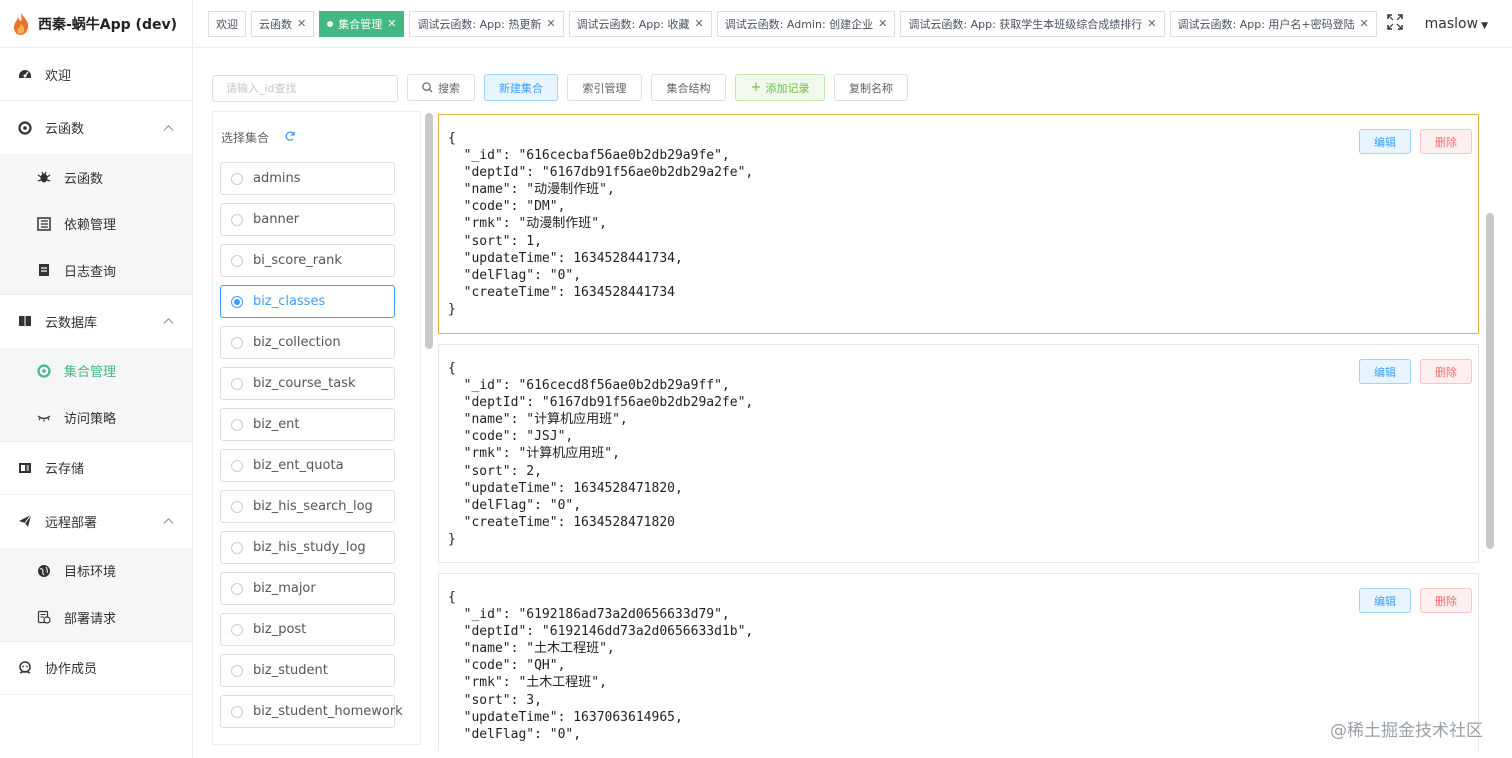 The height and width of the screenshot is (758, 1512). What do you see at coordinates (96, 371) in the screenshot?
I see `sidebar-item-collections: 集合管理` at bounding box center [96, 371].